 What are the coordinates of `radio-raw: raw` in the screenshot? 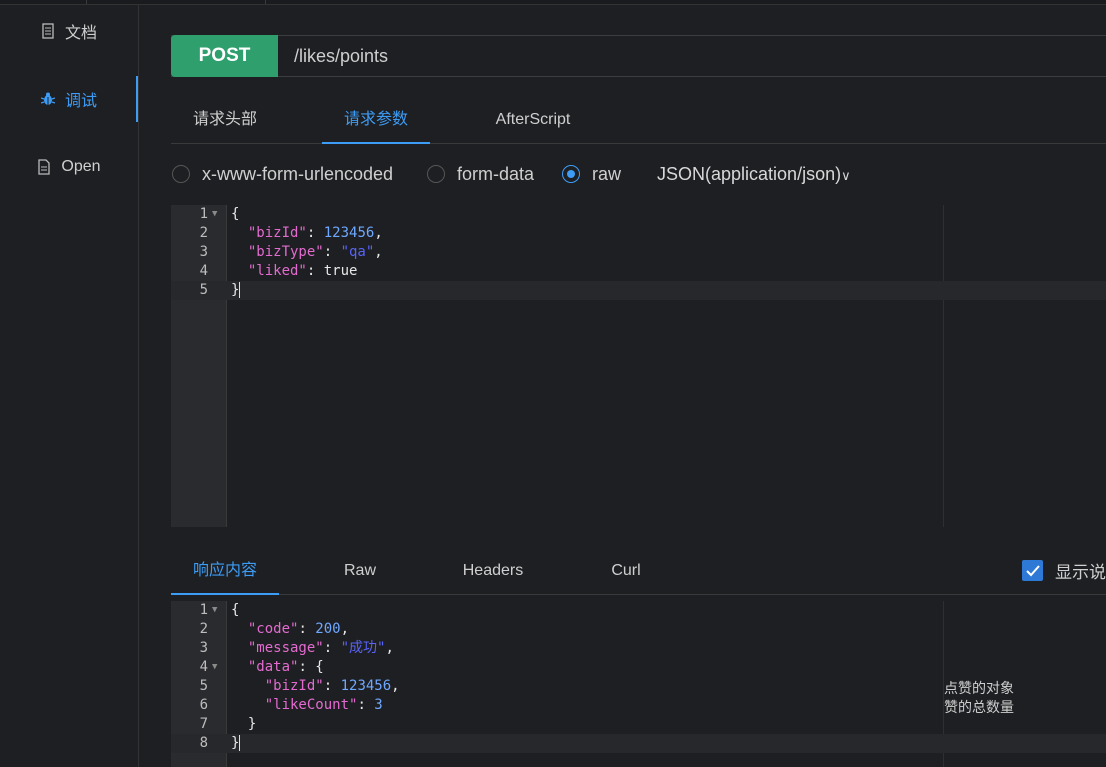 It's located at (591, 174).